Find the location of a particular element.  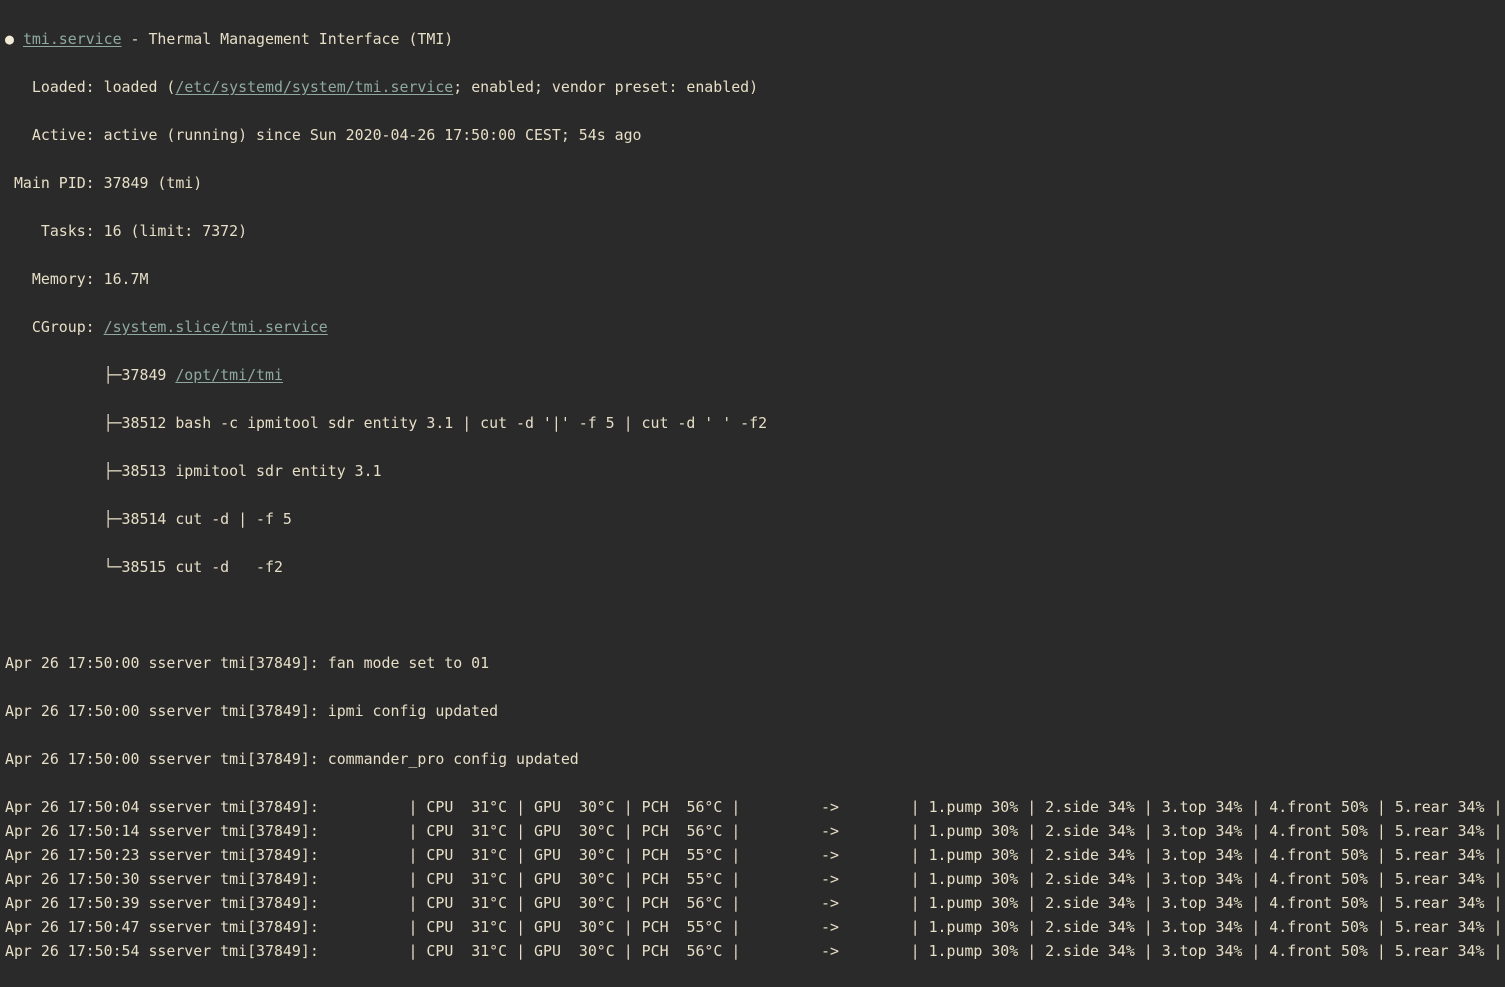

process-pid: 38515 is located at coordinates (144, 567).